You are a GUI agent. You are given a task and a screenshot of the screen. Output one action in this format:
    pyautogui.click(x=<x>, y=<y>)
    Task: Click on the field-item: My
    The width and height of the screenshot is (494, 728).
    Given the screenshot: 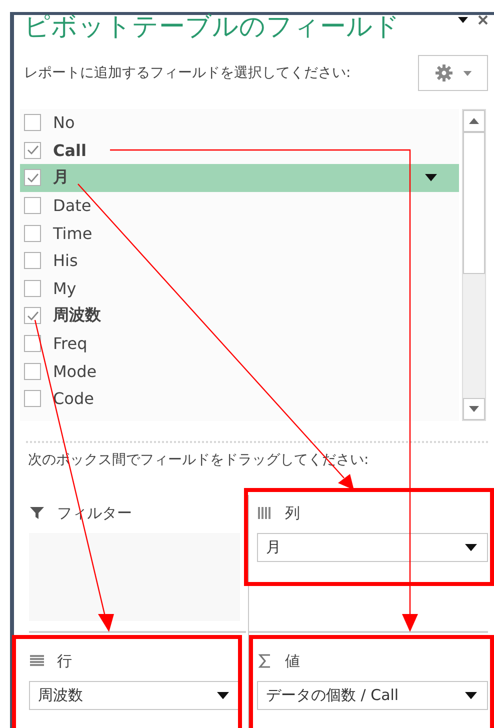 What is the action you would take?
    pyautogui.click(x=239, y=288)
    